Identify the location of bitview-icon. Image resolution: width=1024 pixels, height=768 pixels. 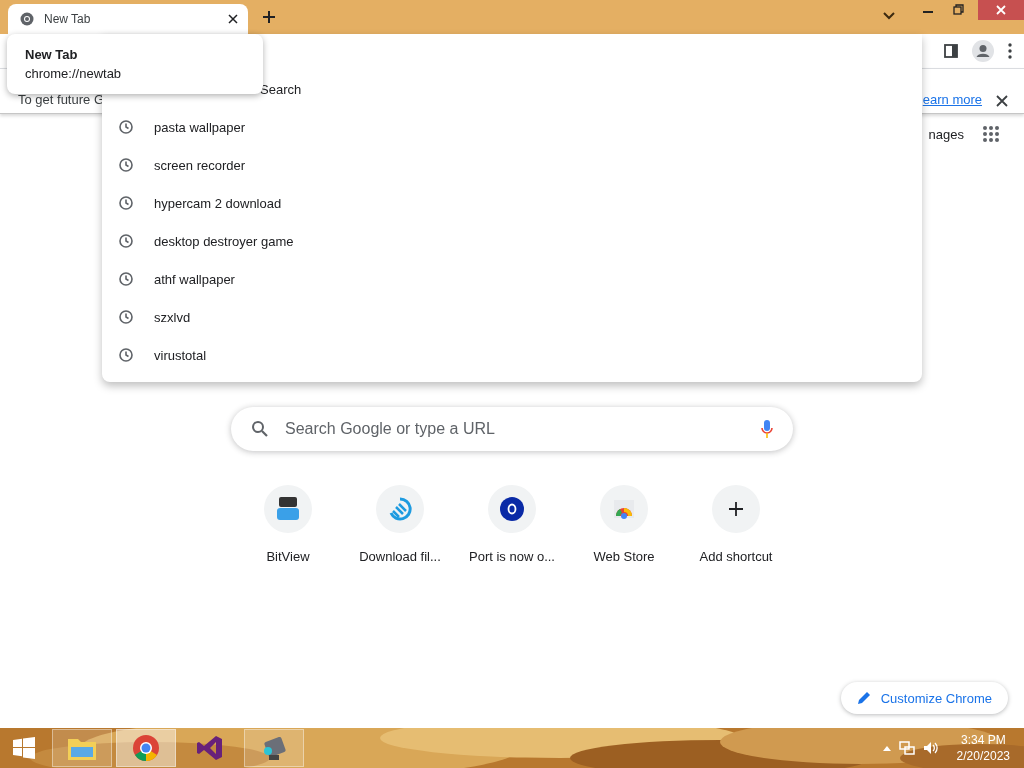
(288, 509).